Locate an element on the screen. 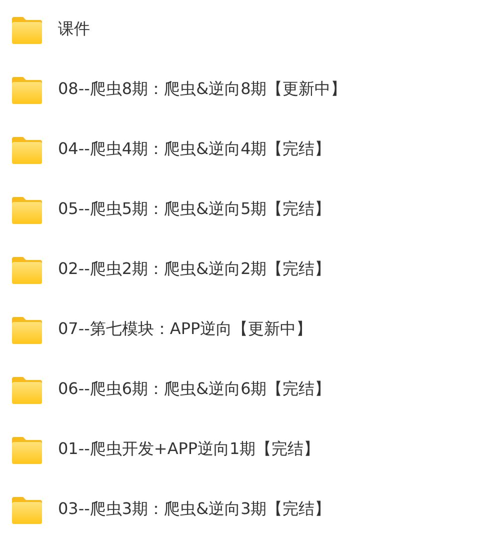 This screenshot has width=479, height=538. folder-name: 04--爬虫4期：爬虫&逆向4期【完结】 is located at coordinates (194, 149).